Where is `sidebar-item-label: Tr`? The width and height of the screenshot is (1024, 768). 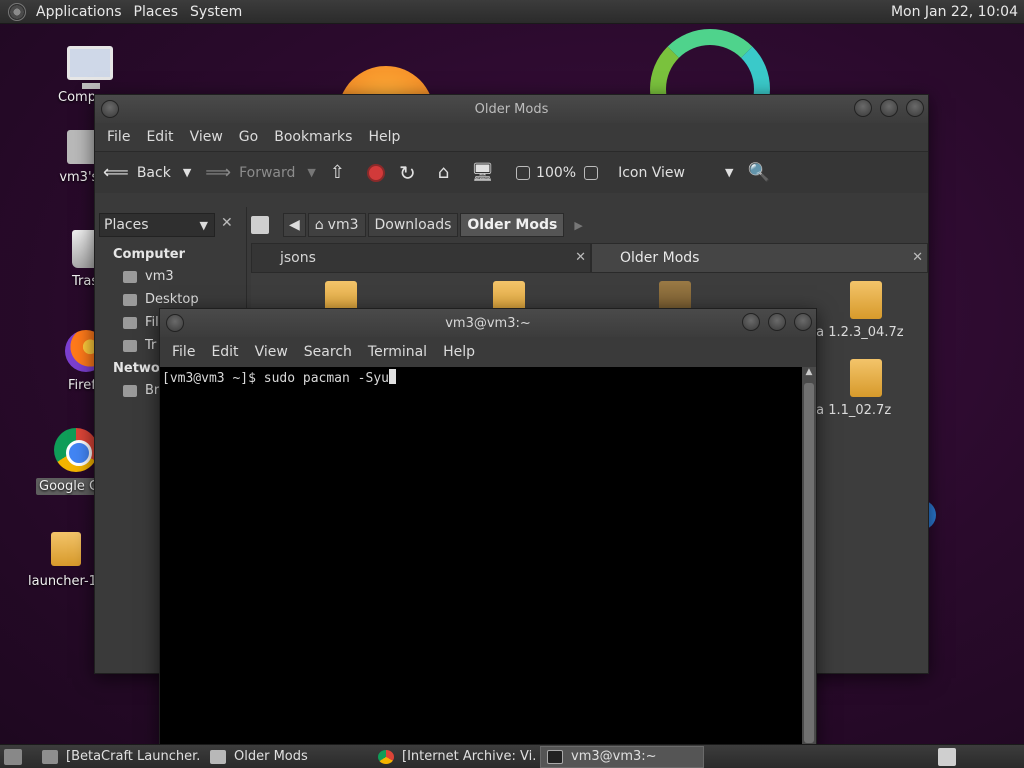
sidebar-item-label: Tr is located at coordinates (151, 345).